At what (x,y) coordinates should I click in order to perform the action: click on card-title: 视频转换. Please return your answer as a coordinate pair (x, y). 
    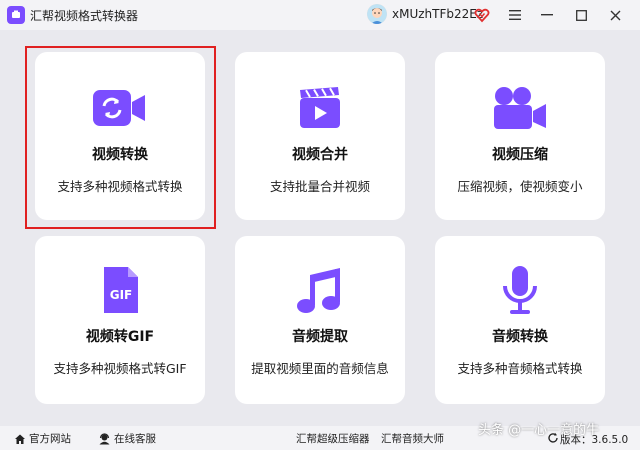
    Looking at the image, I should click on (120, 155).